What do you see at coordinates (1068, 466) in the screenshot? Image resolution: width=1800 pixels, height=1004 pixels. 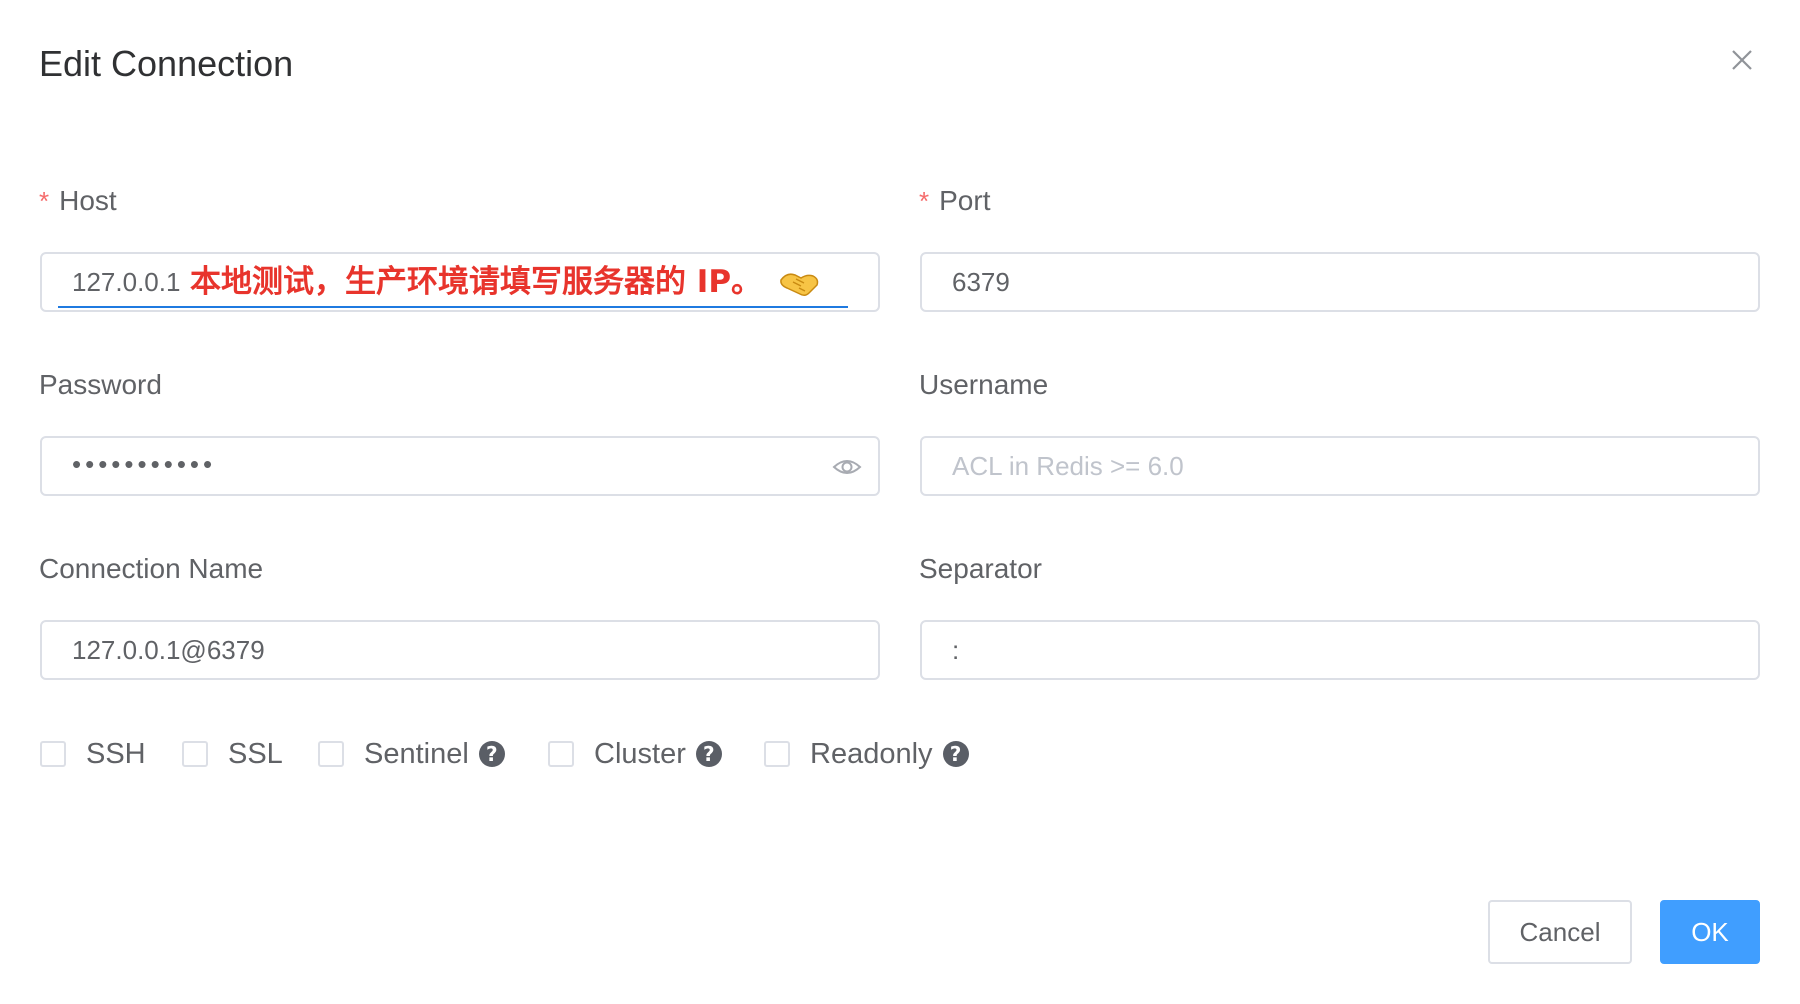 I see `username-placeholder: ACL in Redis >= 6.0` at bounding box center [1068, 466].